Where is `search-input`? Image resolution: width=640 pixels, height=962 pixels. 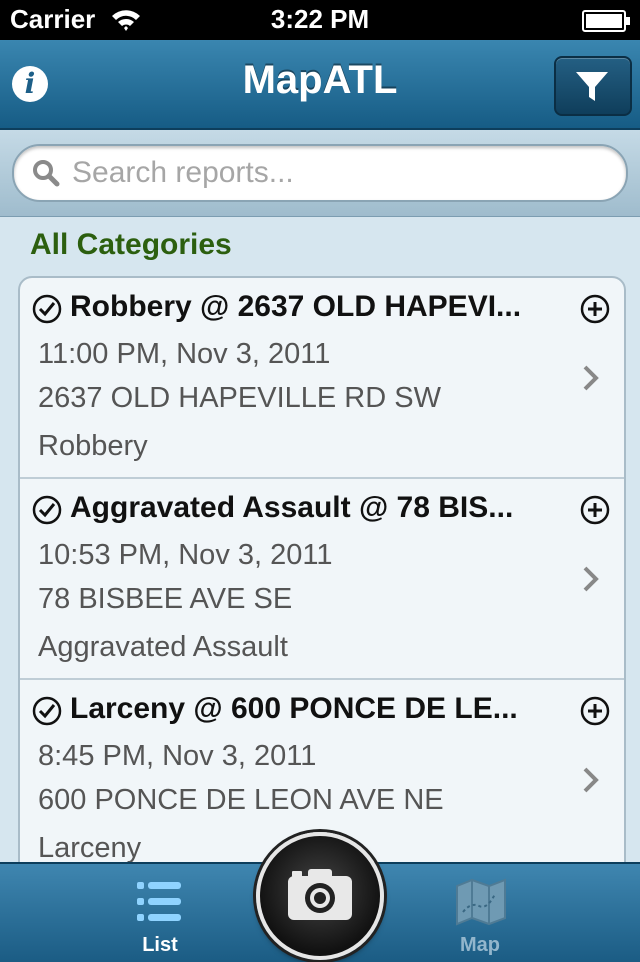
search-input is located at coordinates (337, 173).